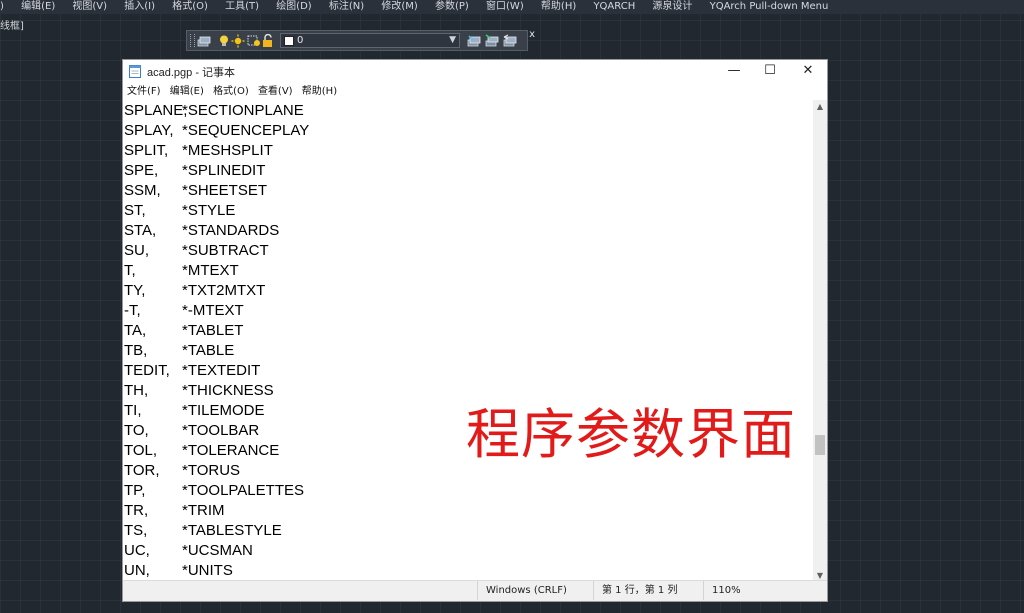 Image resolution: width=1024 pixels, height=613 pixels. Describe the element at coordinates (475, 71) in the screenshot. I see `notepad-titlebar: acad.pgp - 记事本 — ☐ ✕` at that location.